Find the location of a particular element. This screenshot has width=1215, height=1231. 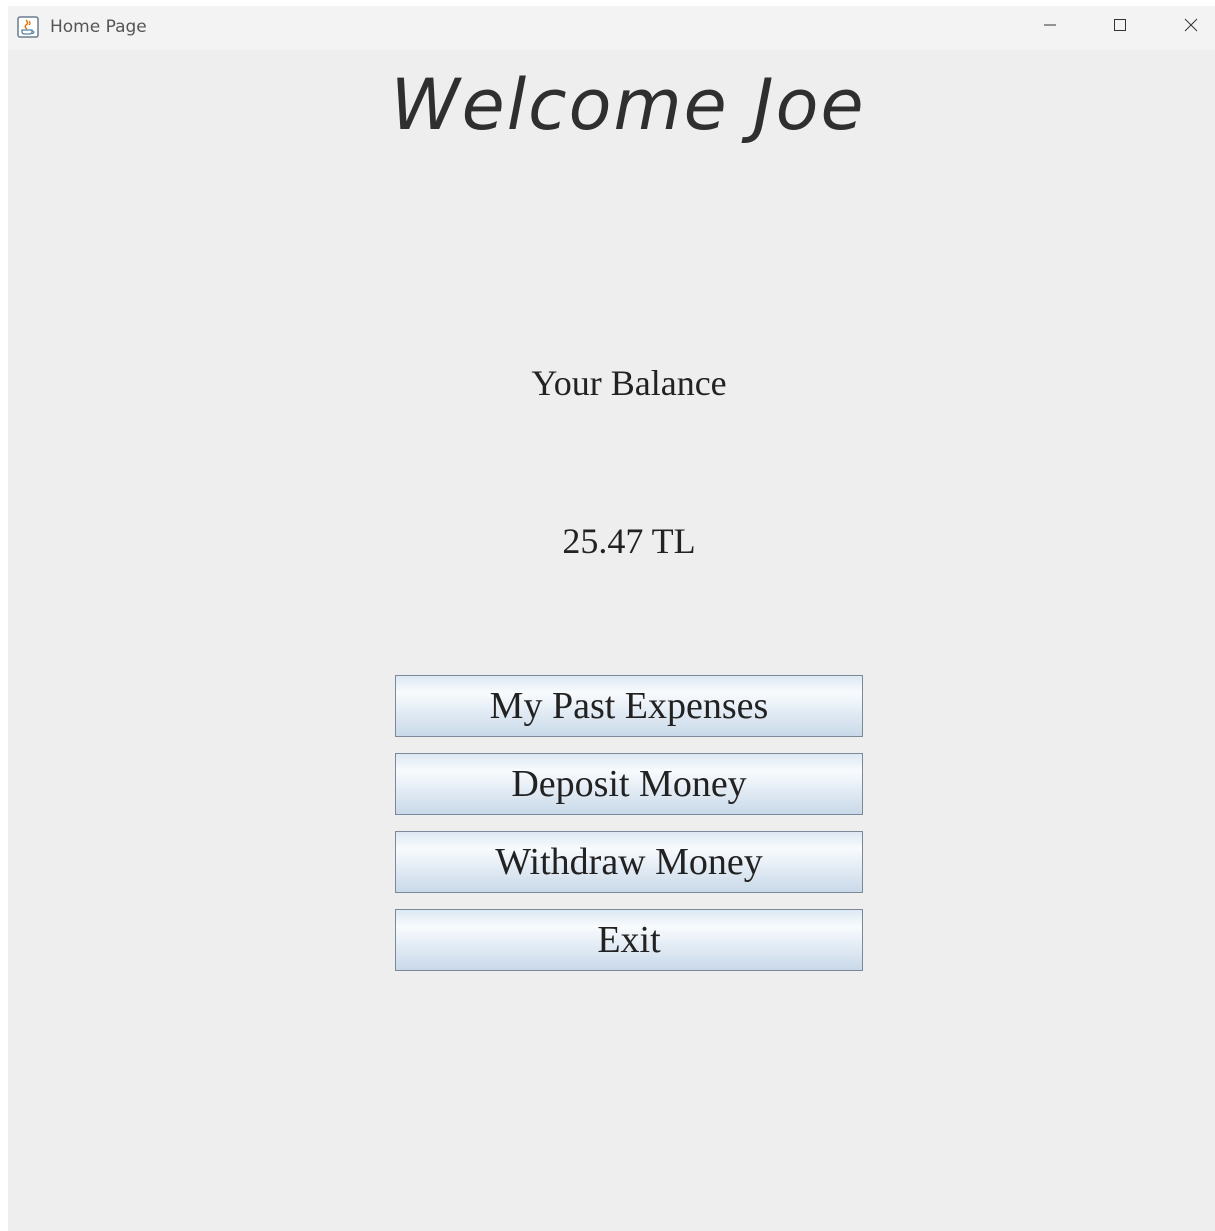

close-button is located at coordinates (1191, 27).